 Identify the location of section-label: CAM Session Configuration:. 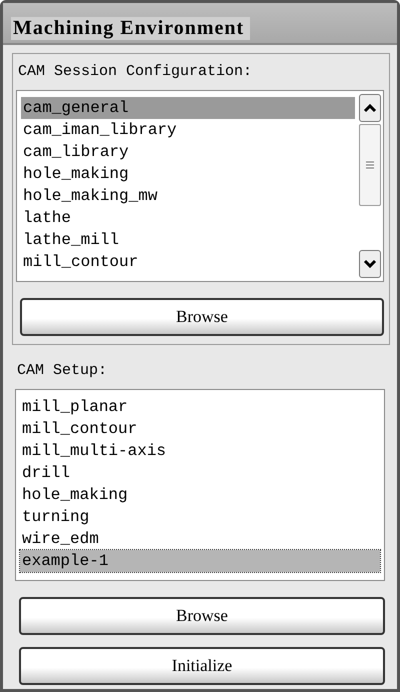
(135, 72).